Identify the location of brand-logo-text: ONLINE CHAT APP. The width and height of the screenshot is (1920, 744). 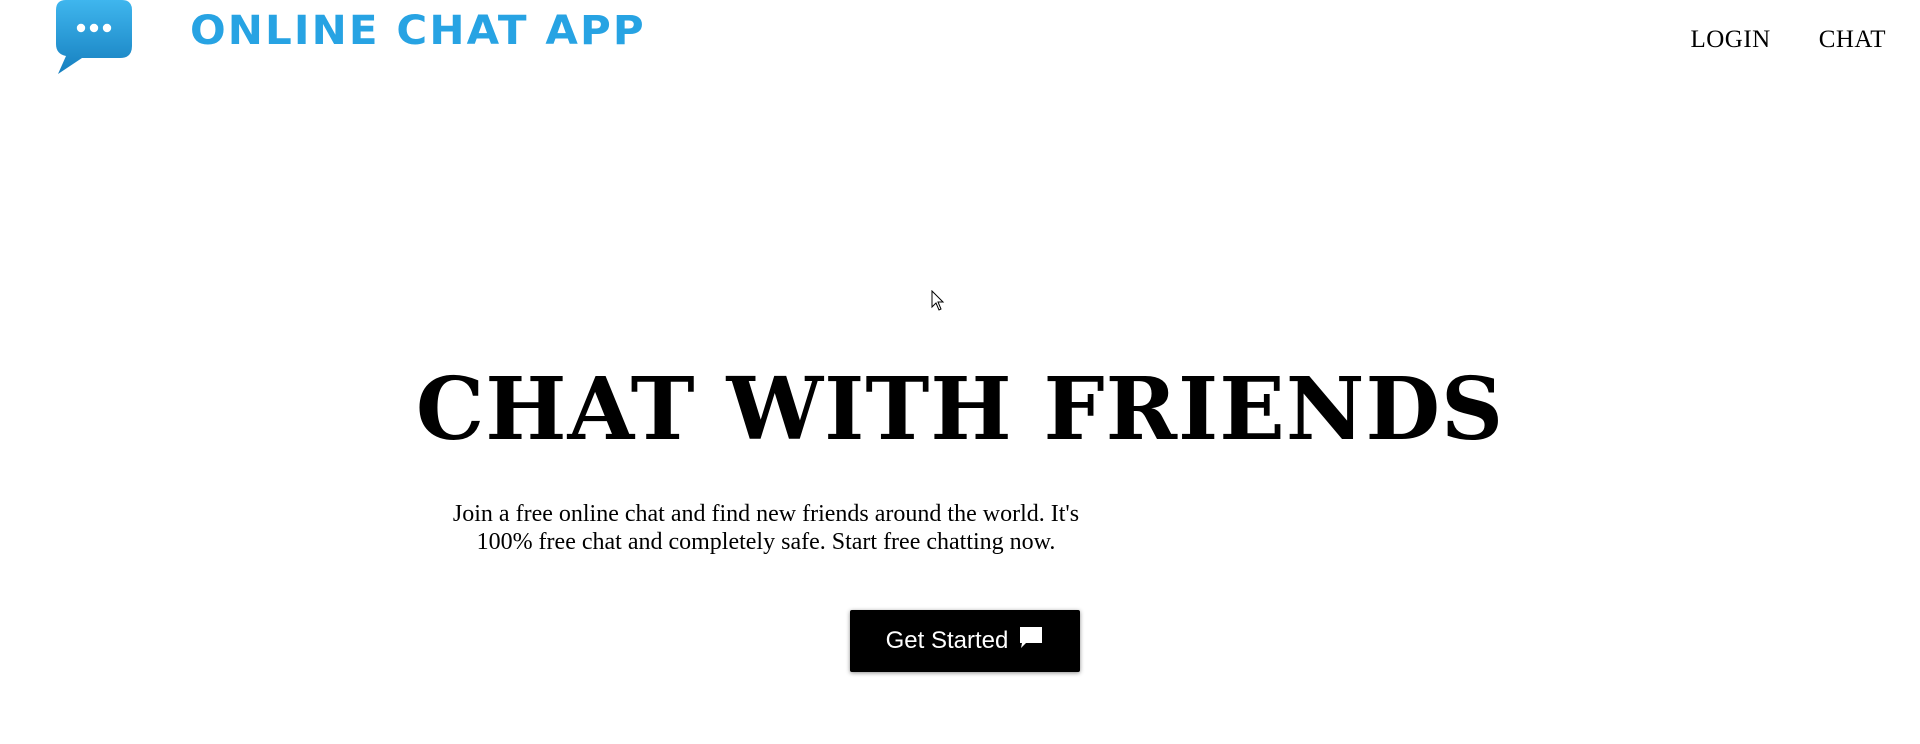
(418, 31).